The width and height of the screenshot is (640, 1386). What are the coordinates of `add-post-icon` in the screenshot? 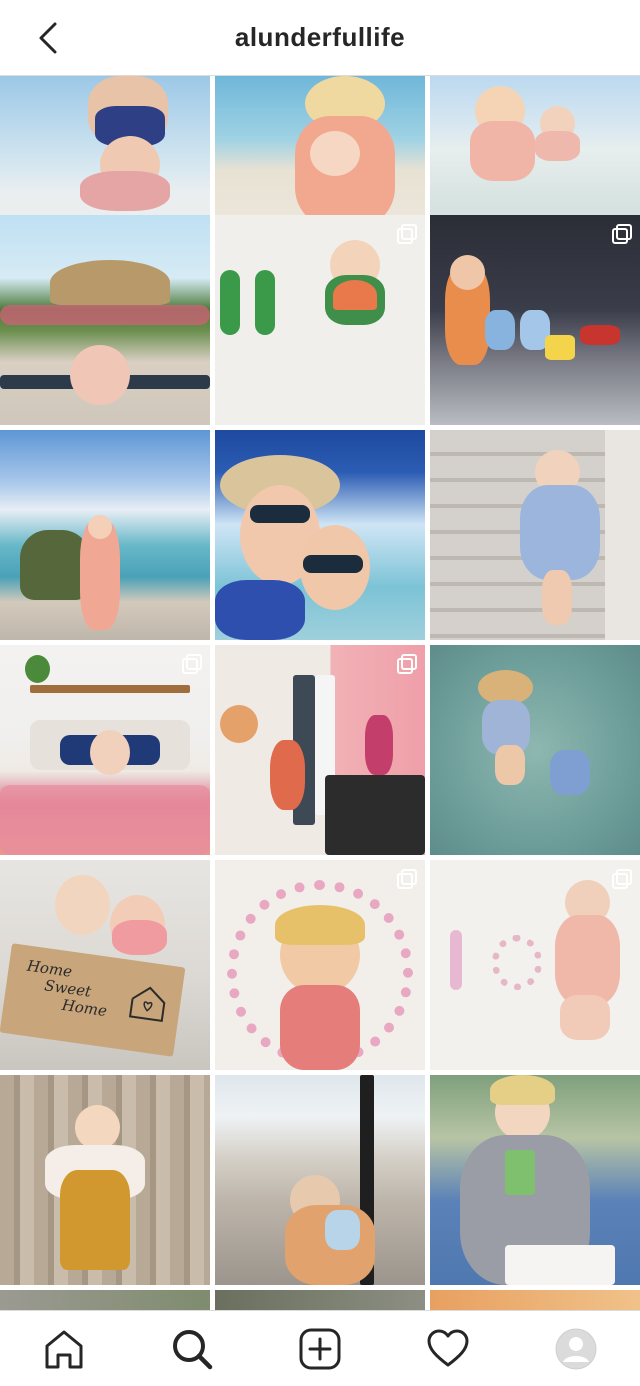 It's located at (320, 1349).